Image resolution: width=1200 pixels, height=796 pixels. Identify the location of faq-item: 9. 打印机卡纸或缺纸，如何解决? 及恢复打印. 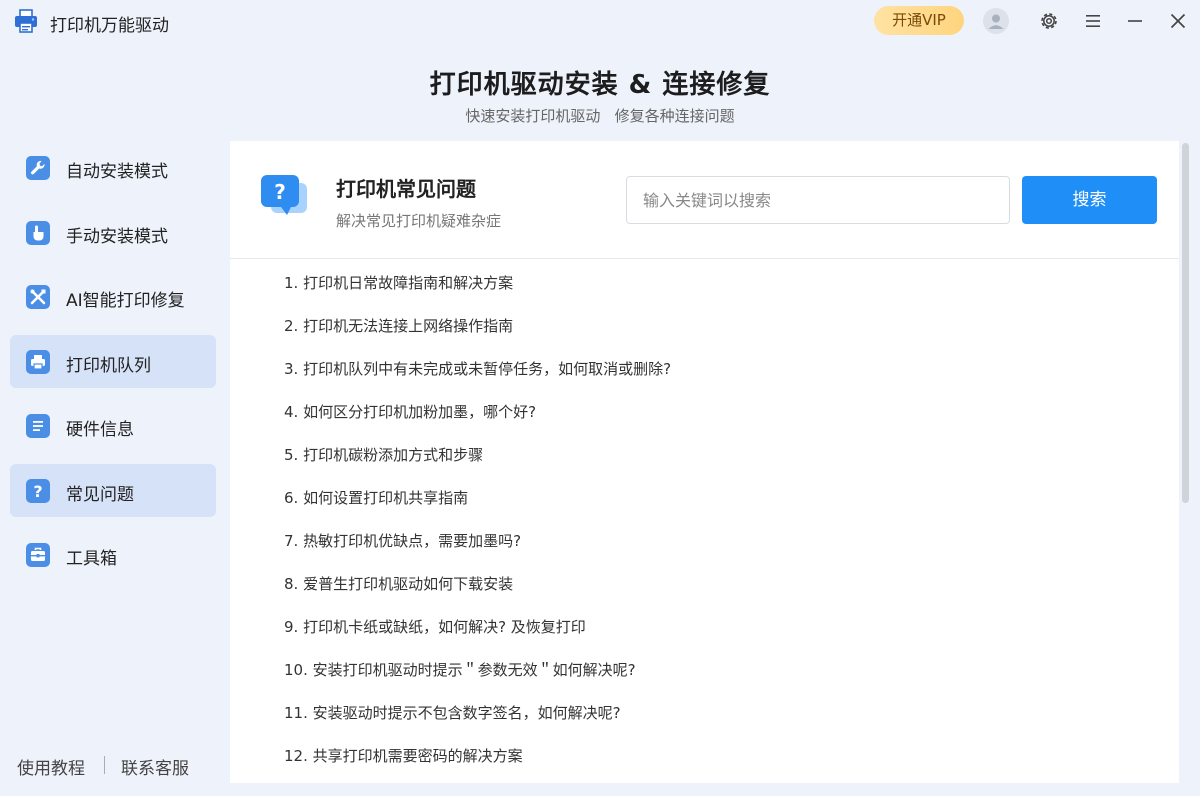
(714, 636).